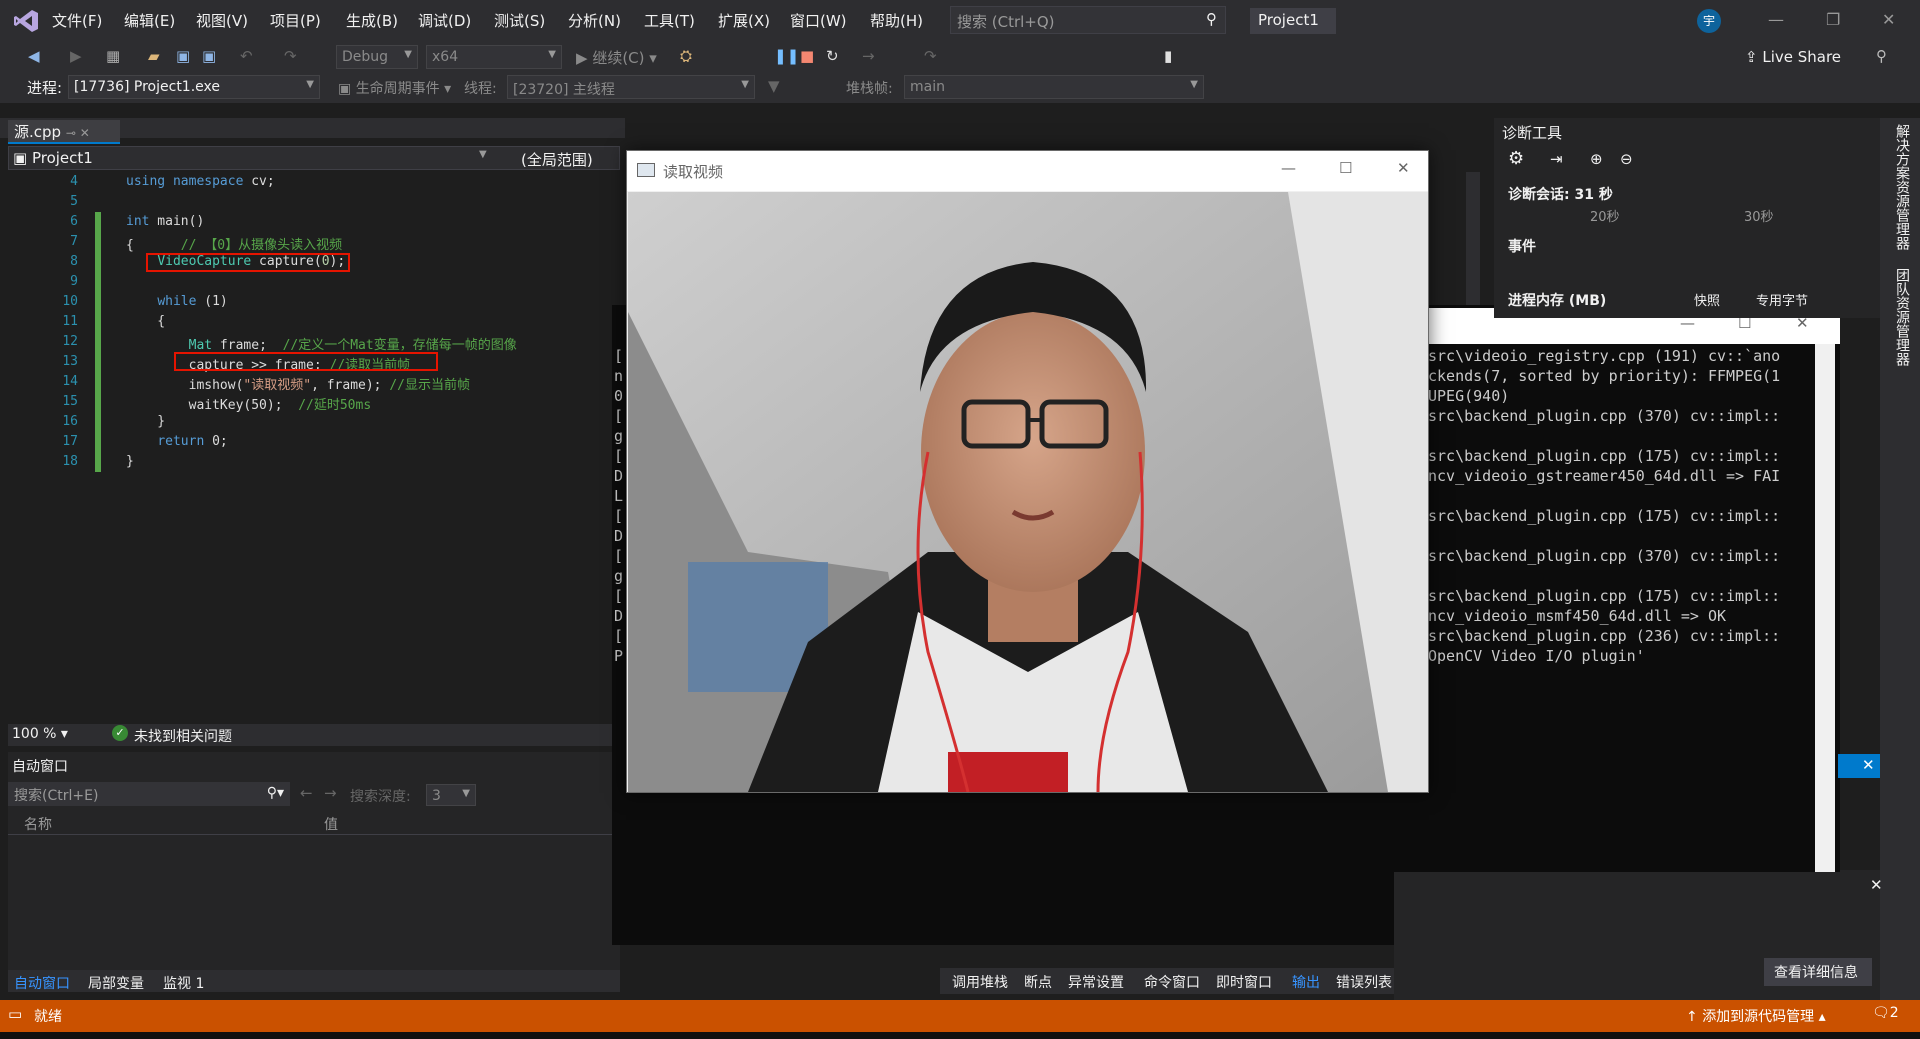 The image size is (1920, 1039). What do you see at coordinates (451, 795) in the screenshot?
I see `search-depth-combo: 3 ▼` at bounding box center [451, 795].